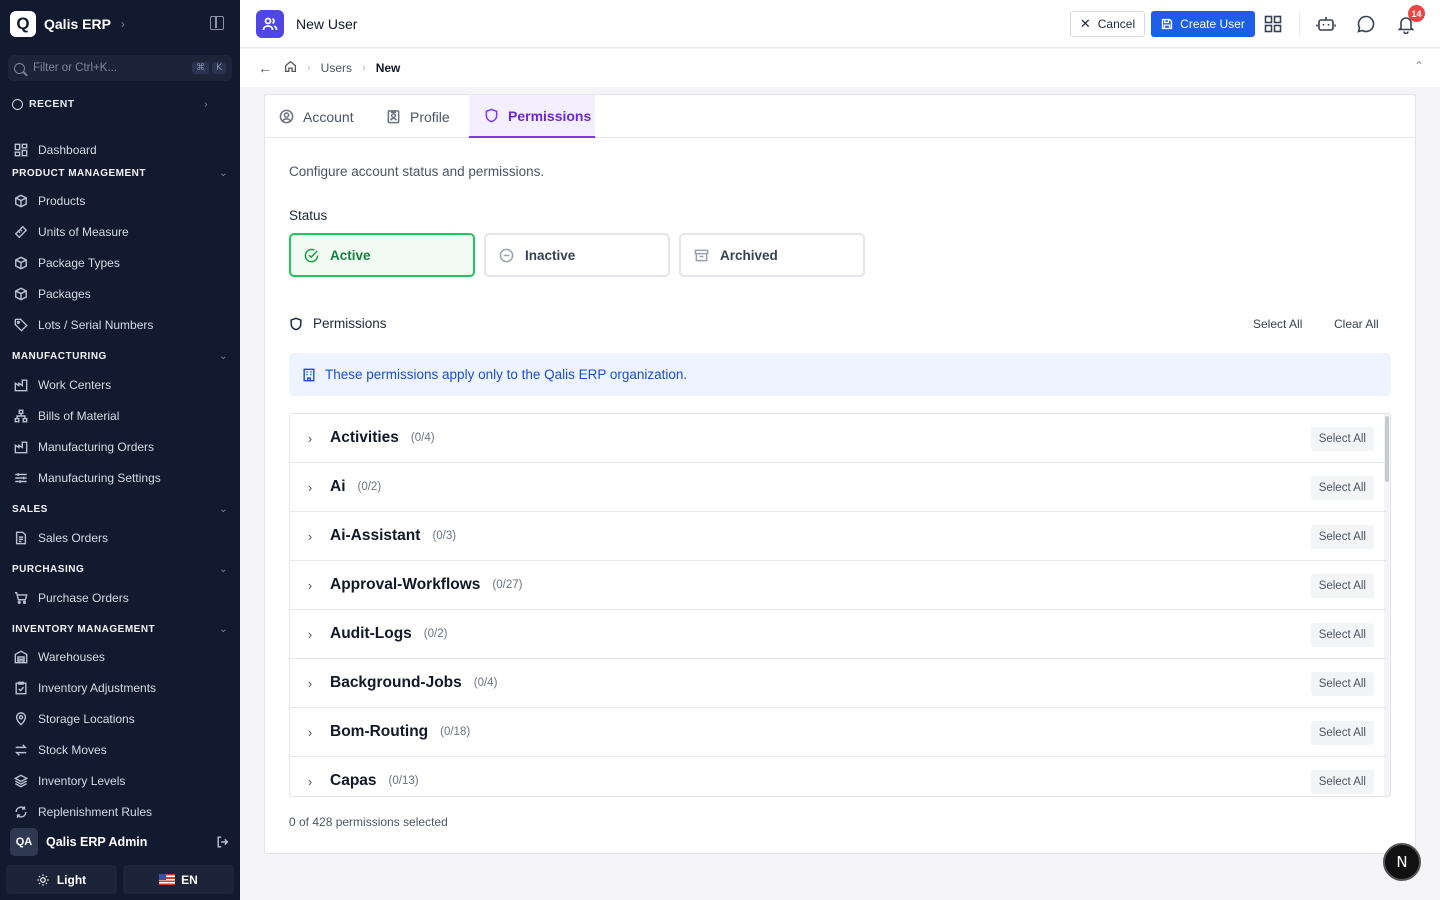 The image size is (1440, 900). I want to click on tab-account: Account, so click(324, 116).